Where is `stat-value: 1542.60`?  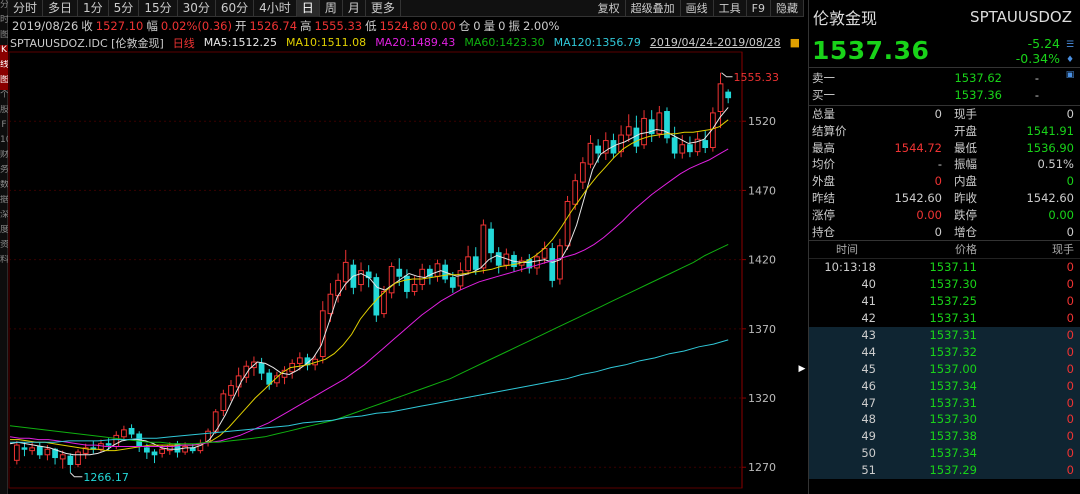 stat-value: 1542.60 is located at coordinates (918, 197).